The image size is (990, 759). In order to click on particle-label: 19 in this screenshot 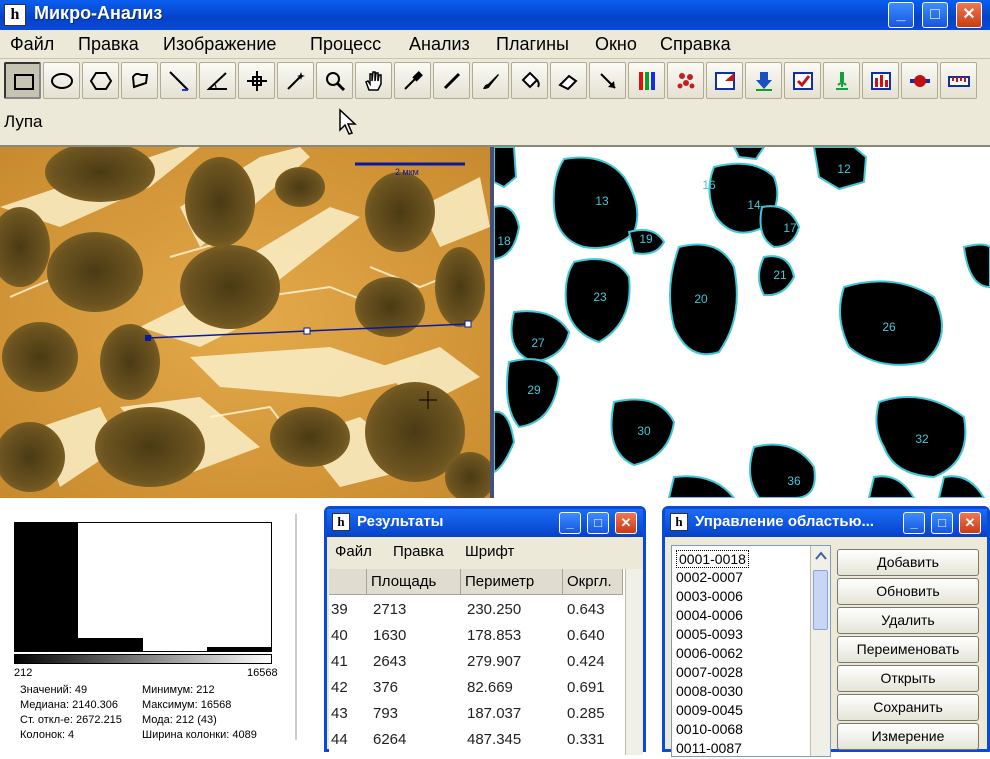, I will do `click(646, 239)`.